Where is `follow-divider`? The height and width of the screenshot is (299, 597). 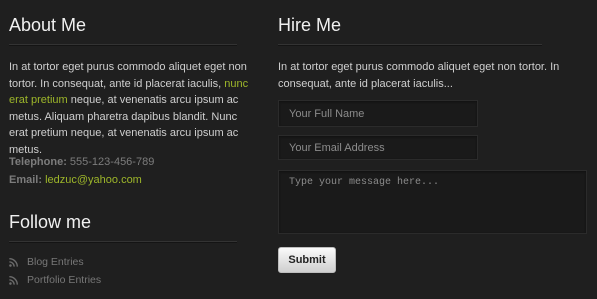
follow-divider is located at coordinates (123, 242).